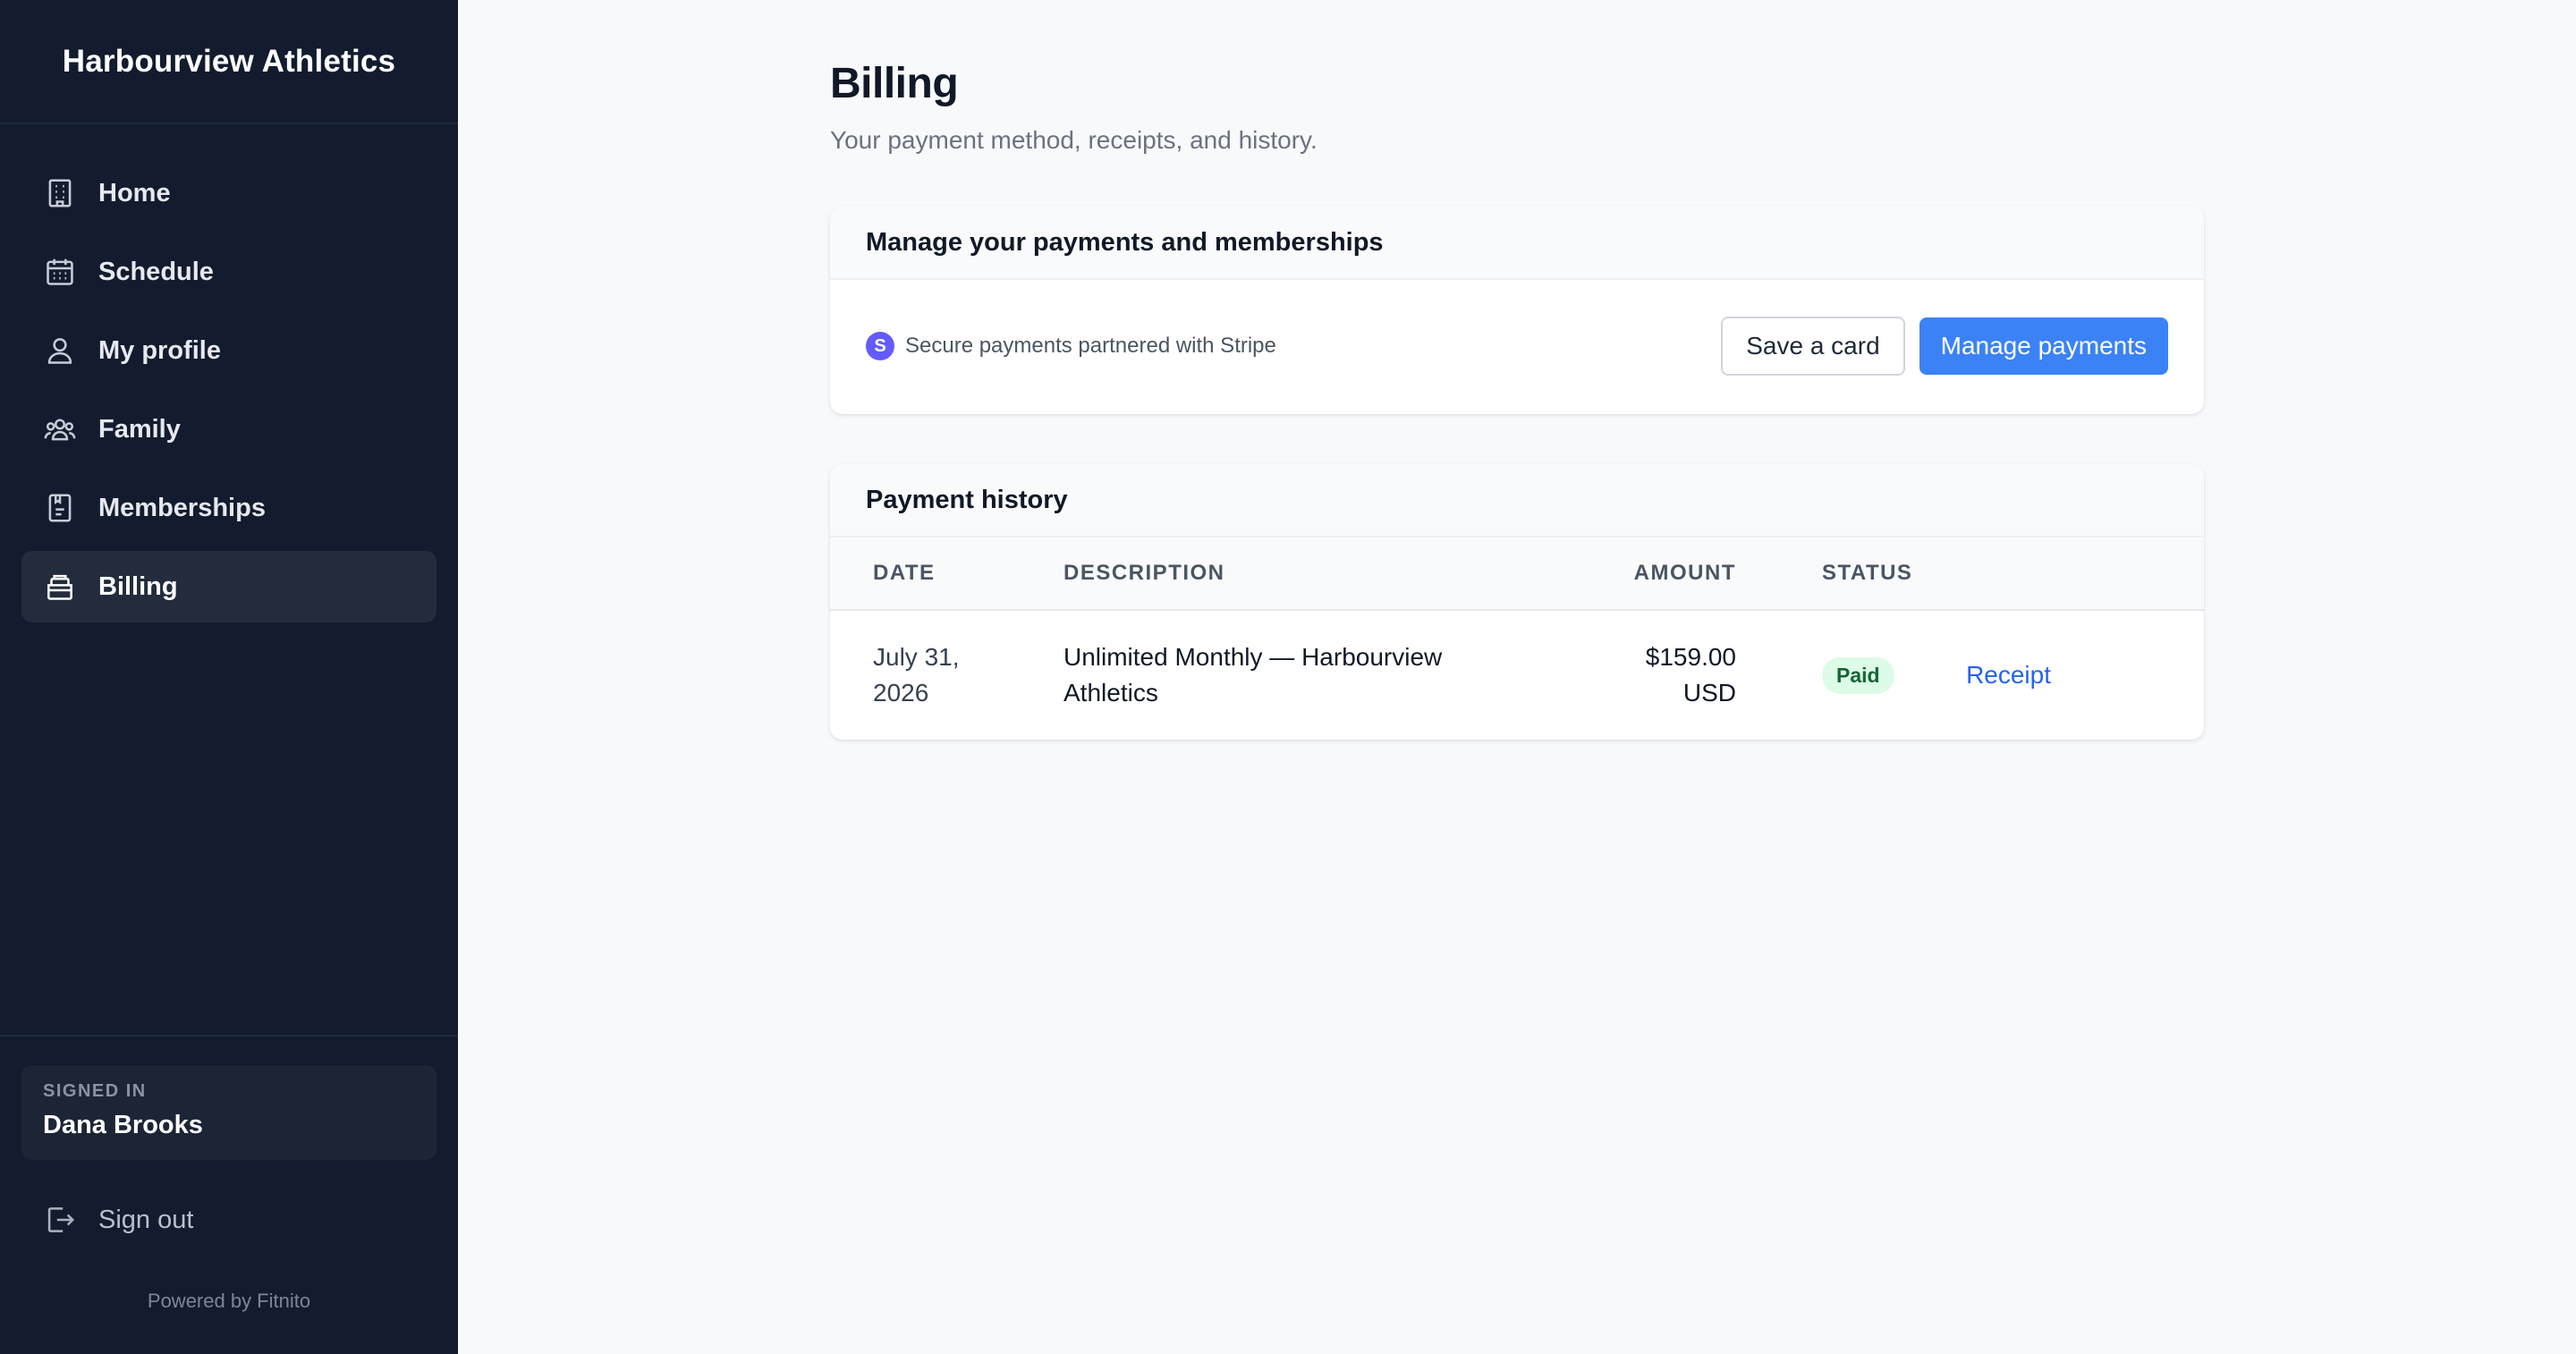 The width and height of the screenshot is (2576, 1354). Describe the element at coordinates (2043, 346) in the screenshot. I see `manage-payments-button: Manage payments` at that location.